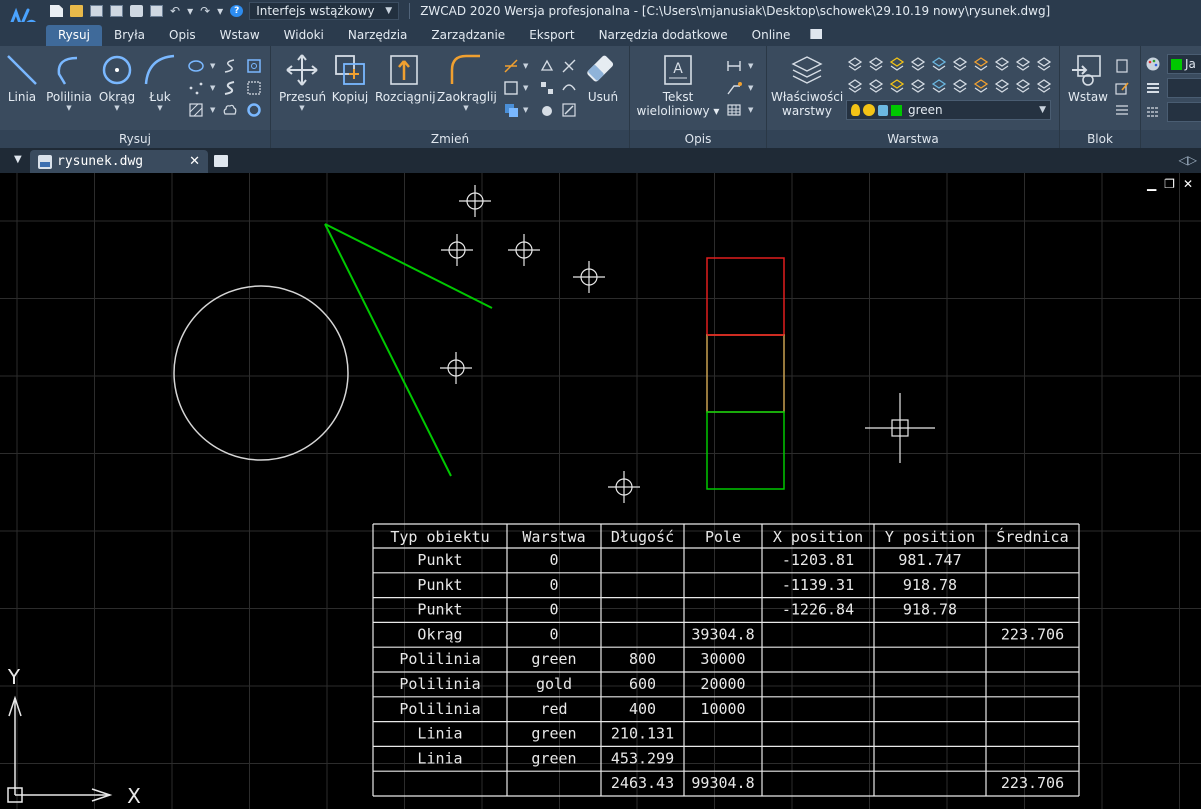 Image resolution: width=1201 pixels, height=809 pixels. Describe the element at coordinates (771, 35) in the screenshot. I see `tab-online: Online` at that location.